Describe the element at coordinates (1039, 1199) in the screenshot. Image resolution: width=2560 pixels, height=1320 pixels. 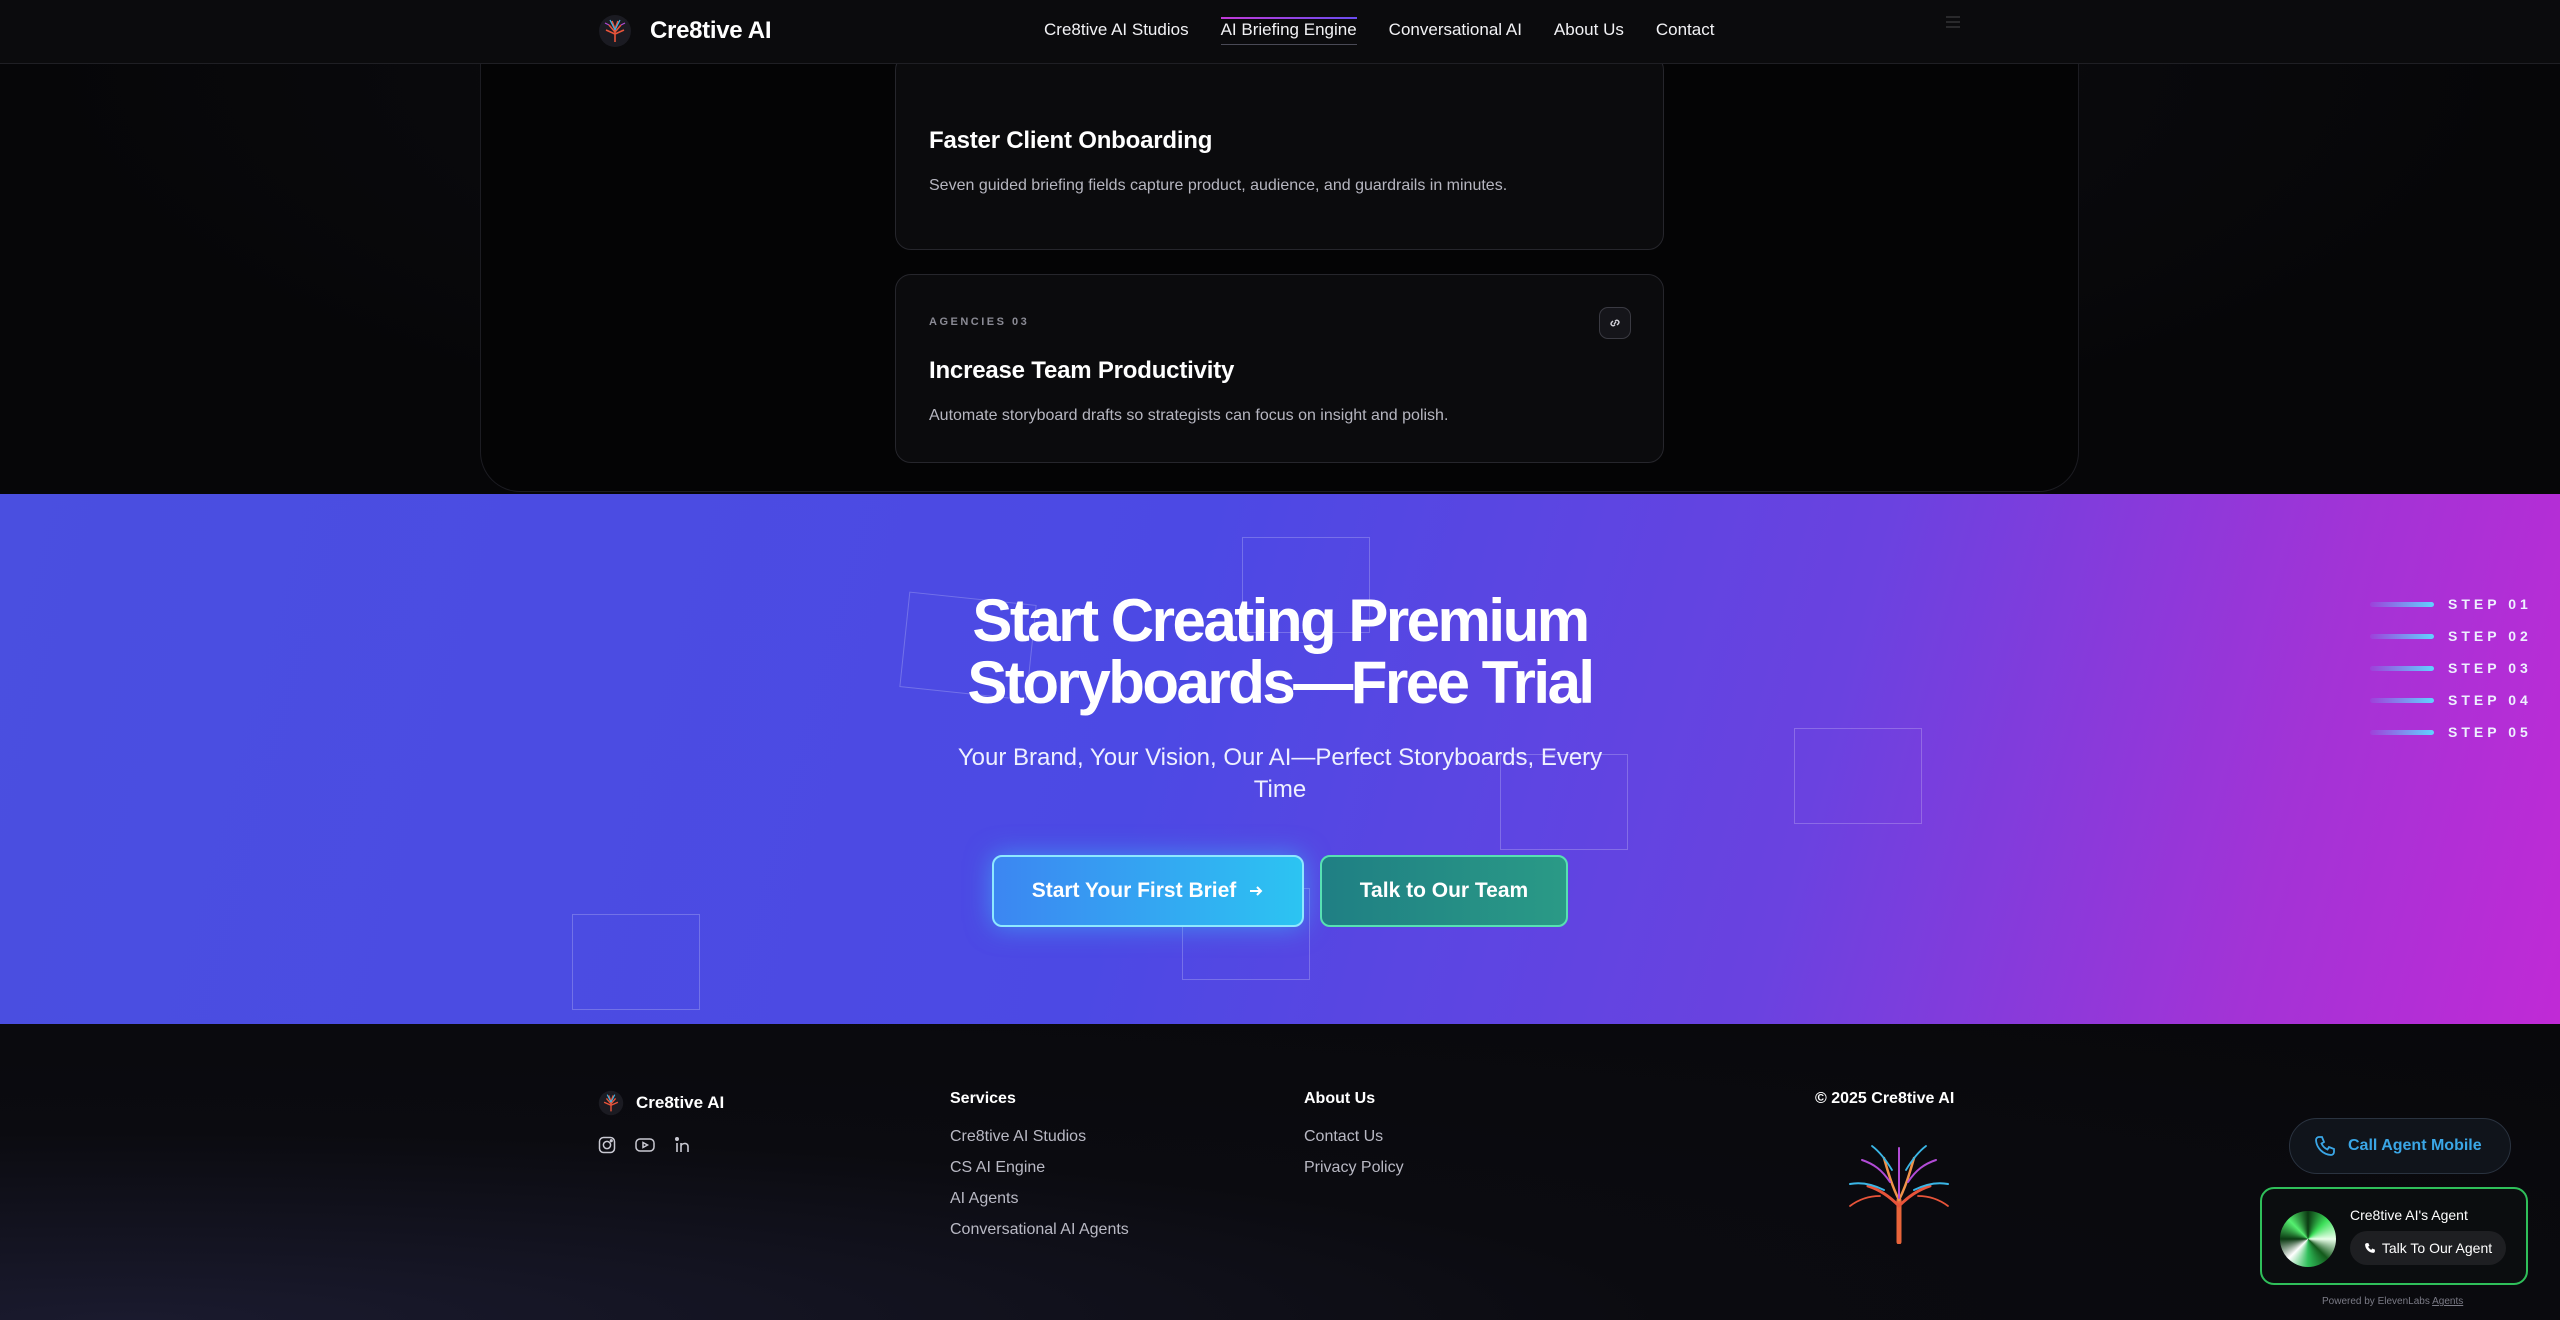
I see `footer-link-ai-agents: AI Agents` at that location.